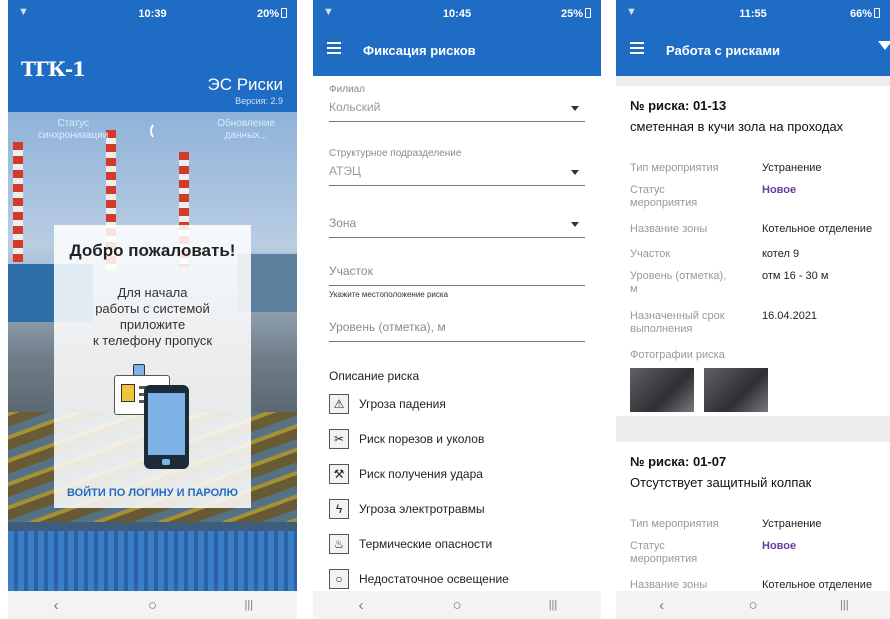  I want to click on status-time: 10:45, so click(457, 14).